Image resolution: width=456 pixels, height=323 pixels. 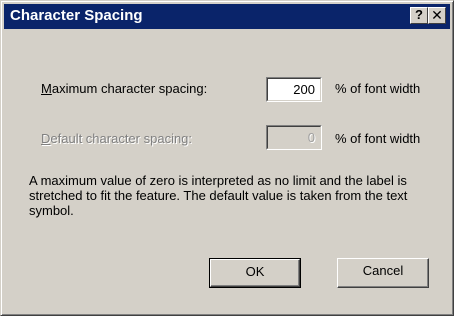 What do you see at coordinates (378, 88) in the screenshot?
I see `max-spacing-unit: % of font width` at bounding box center [378, 88].